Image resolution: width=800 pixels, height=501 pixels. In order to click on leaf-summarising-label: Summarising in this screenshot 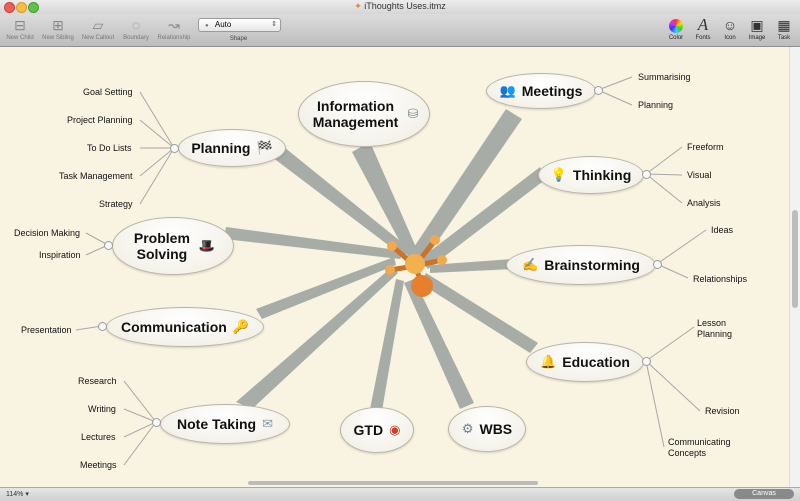, I will do `click(664, 77)`.